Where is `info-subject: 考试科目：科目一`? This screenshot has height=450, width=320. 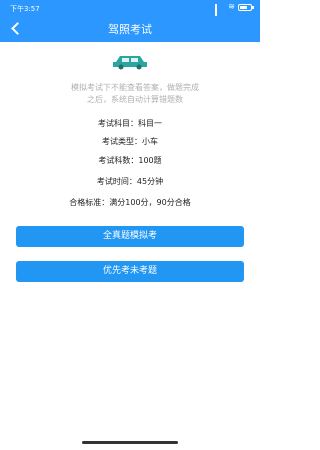 info-subject: 考试科目：科目一 is located at coordinates (130, 123).